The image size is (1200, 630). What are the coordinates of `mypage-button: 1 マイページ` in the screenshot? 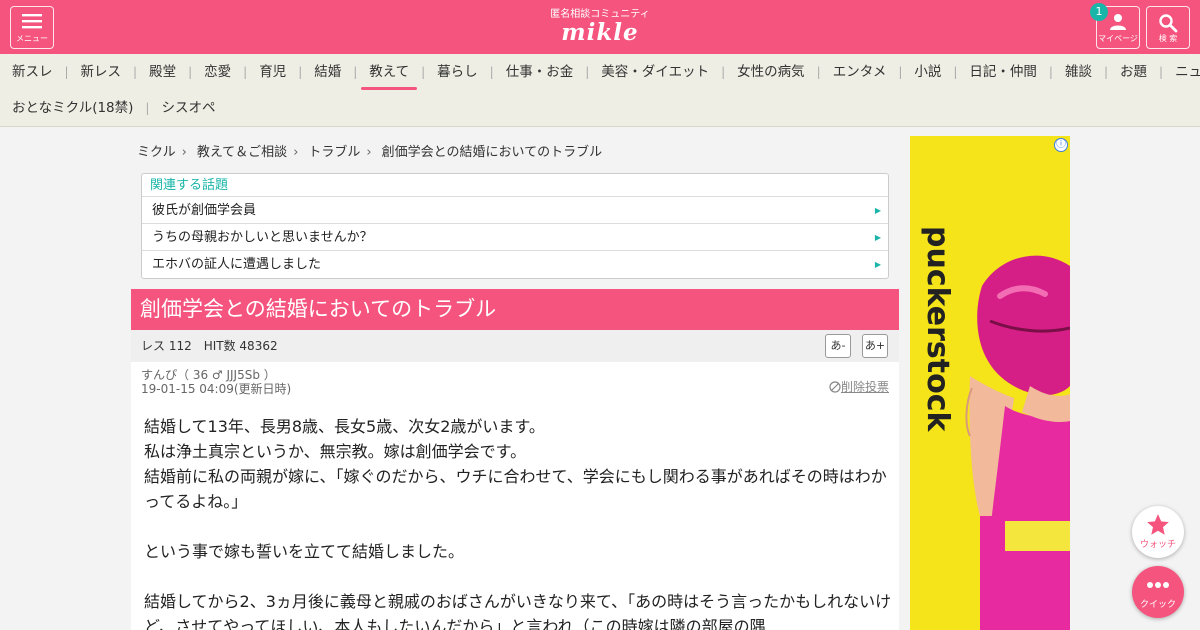 It's located at (1115, 26).